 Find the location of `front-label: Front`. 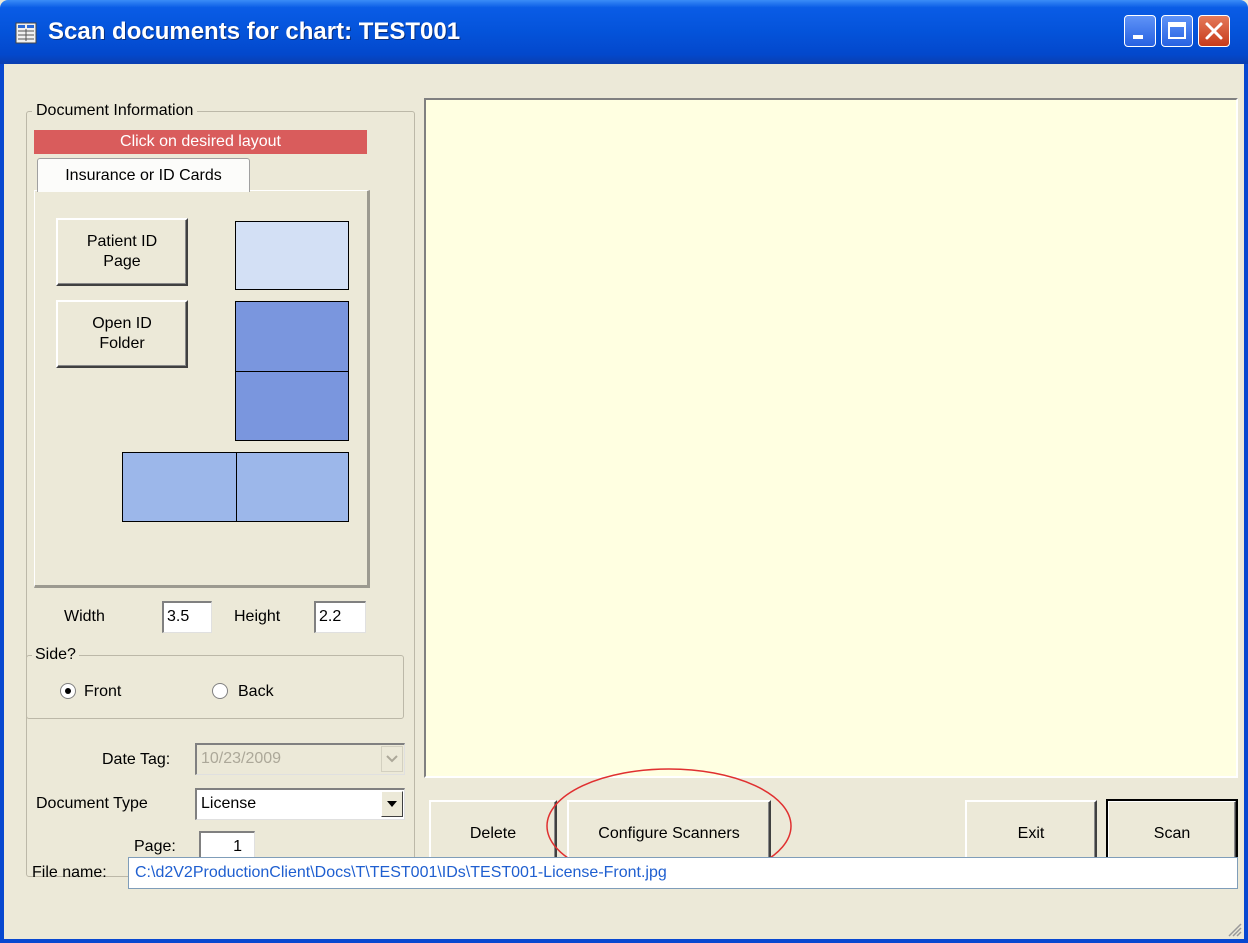

front-label: Front is located at coordinates (102, 692).